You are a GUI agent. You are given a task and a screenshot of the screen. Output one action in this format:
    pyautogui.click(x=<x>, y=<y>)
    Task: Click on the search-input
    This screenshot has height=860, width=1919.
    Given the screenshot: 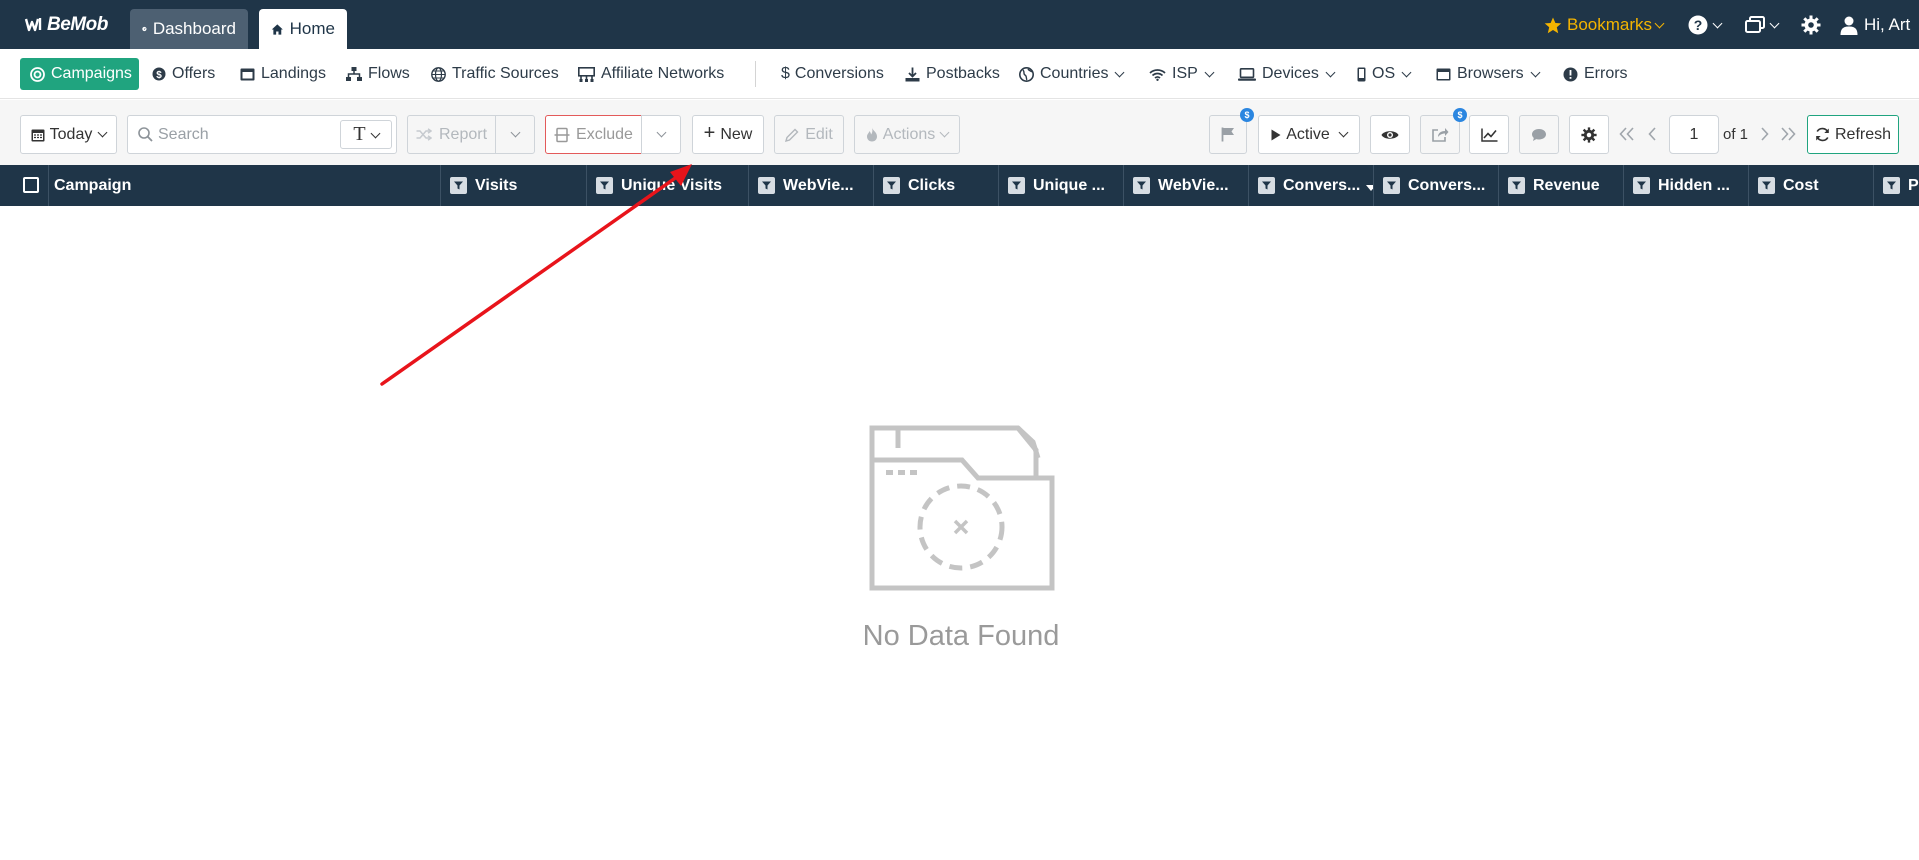 What is the action you would take?
    pyautogui.click(x=258, y=135)
    